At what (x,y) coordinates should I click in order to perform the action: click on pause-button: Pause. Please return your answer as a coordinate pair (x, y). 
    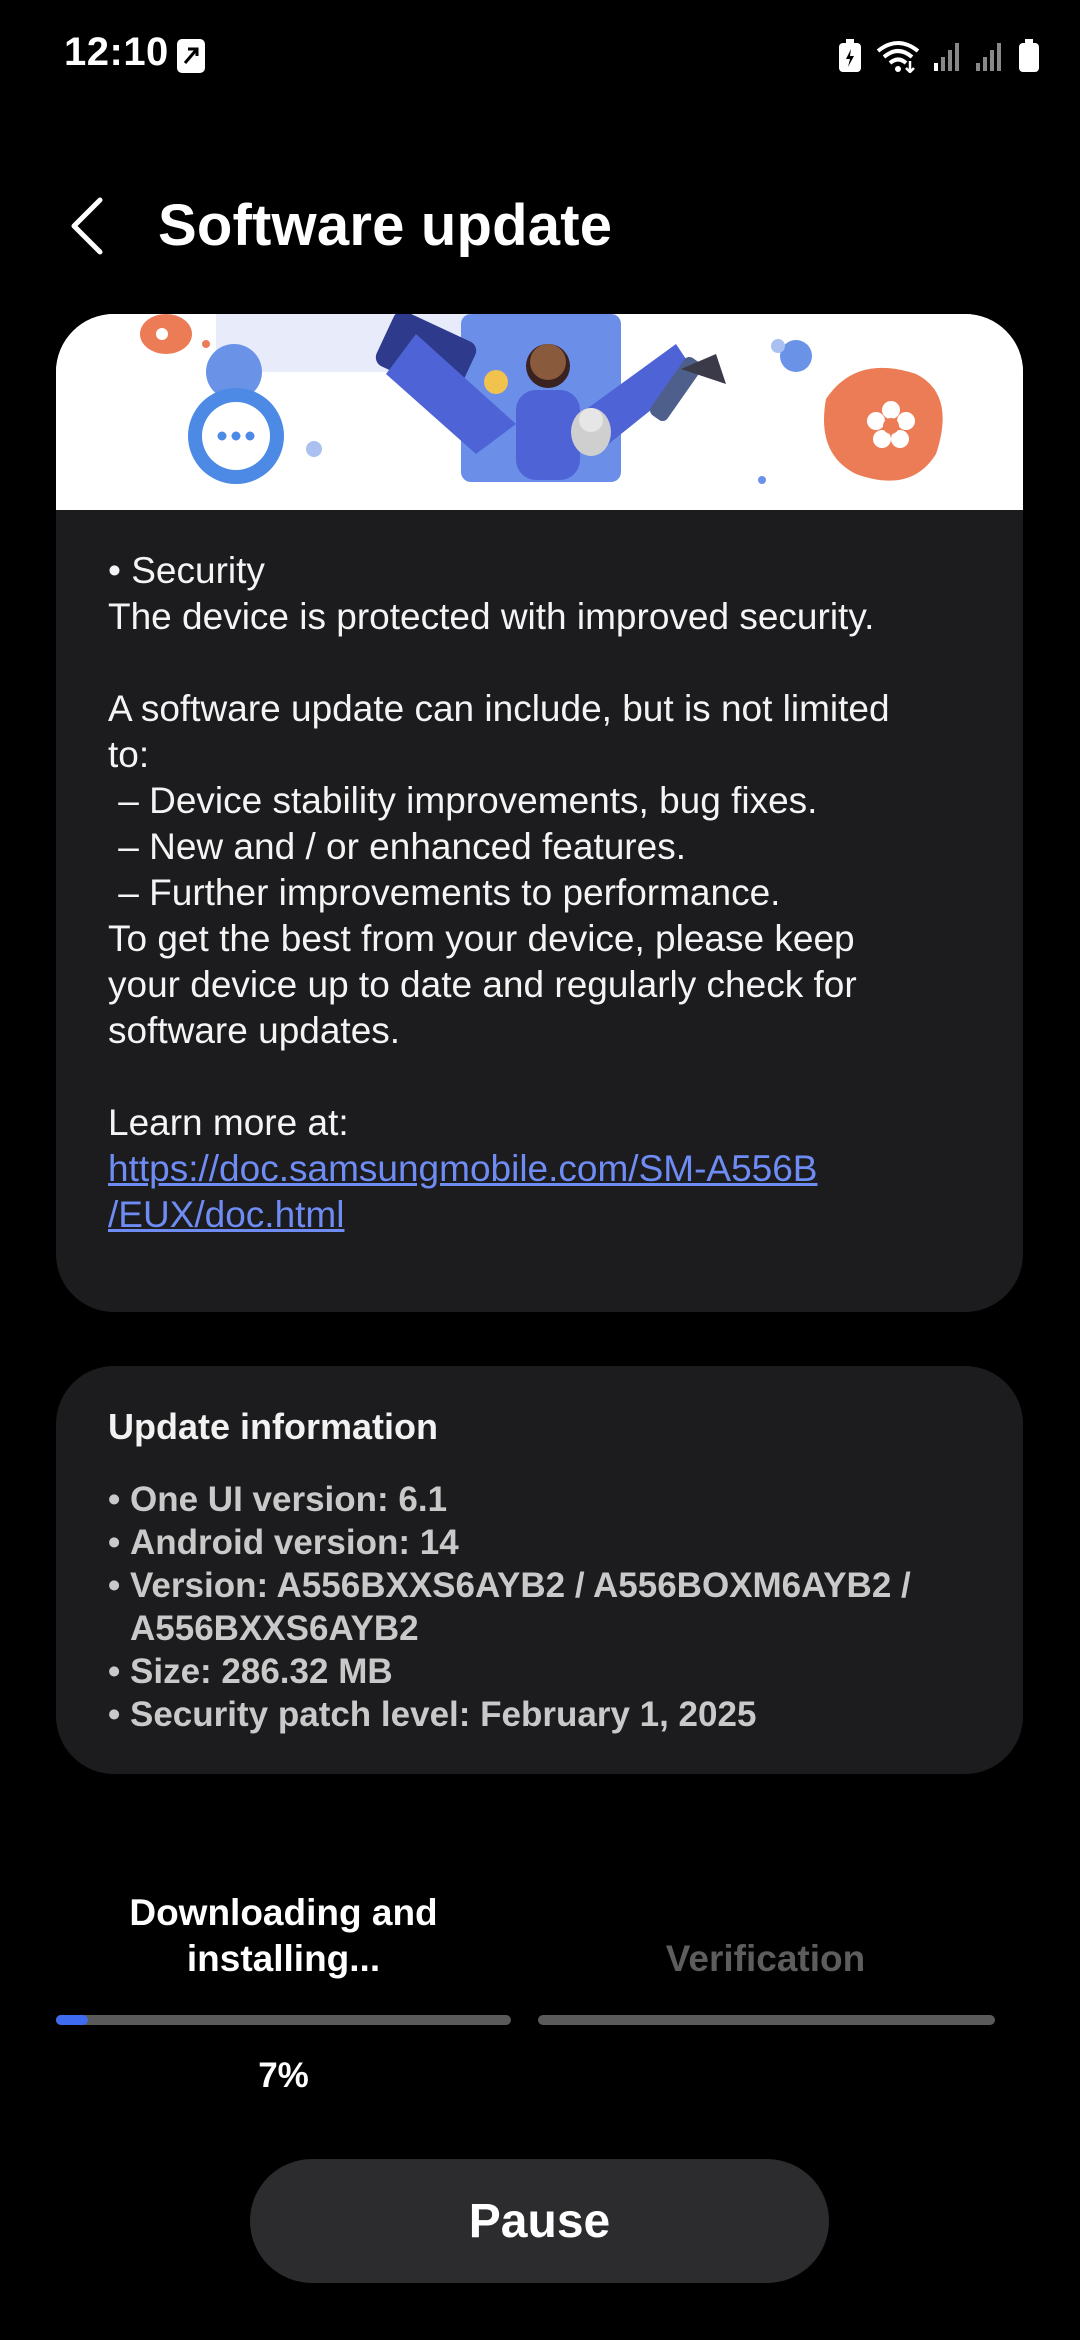
    Looking at the image, I should click on (539, 2221).